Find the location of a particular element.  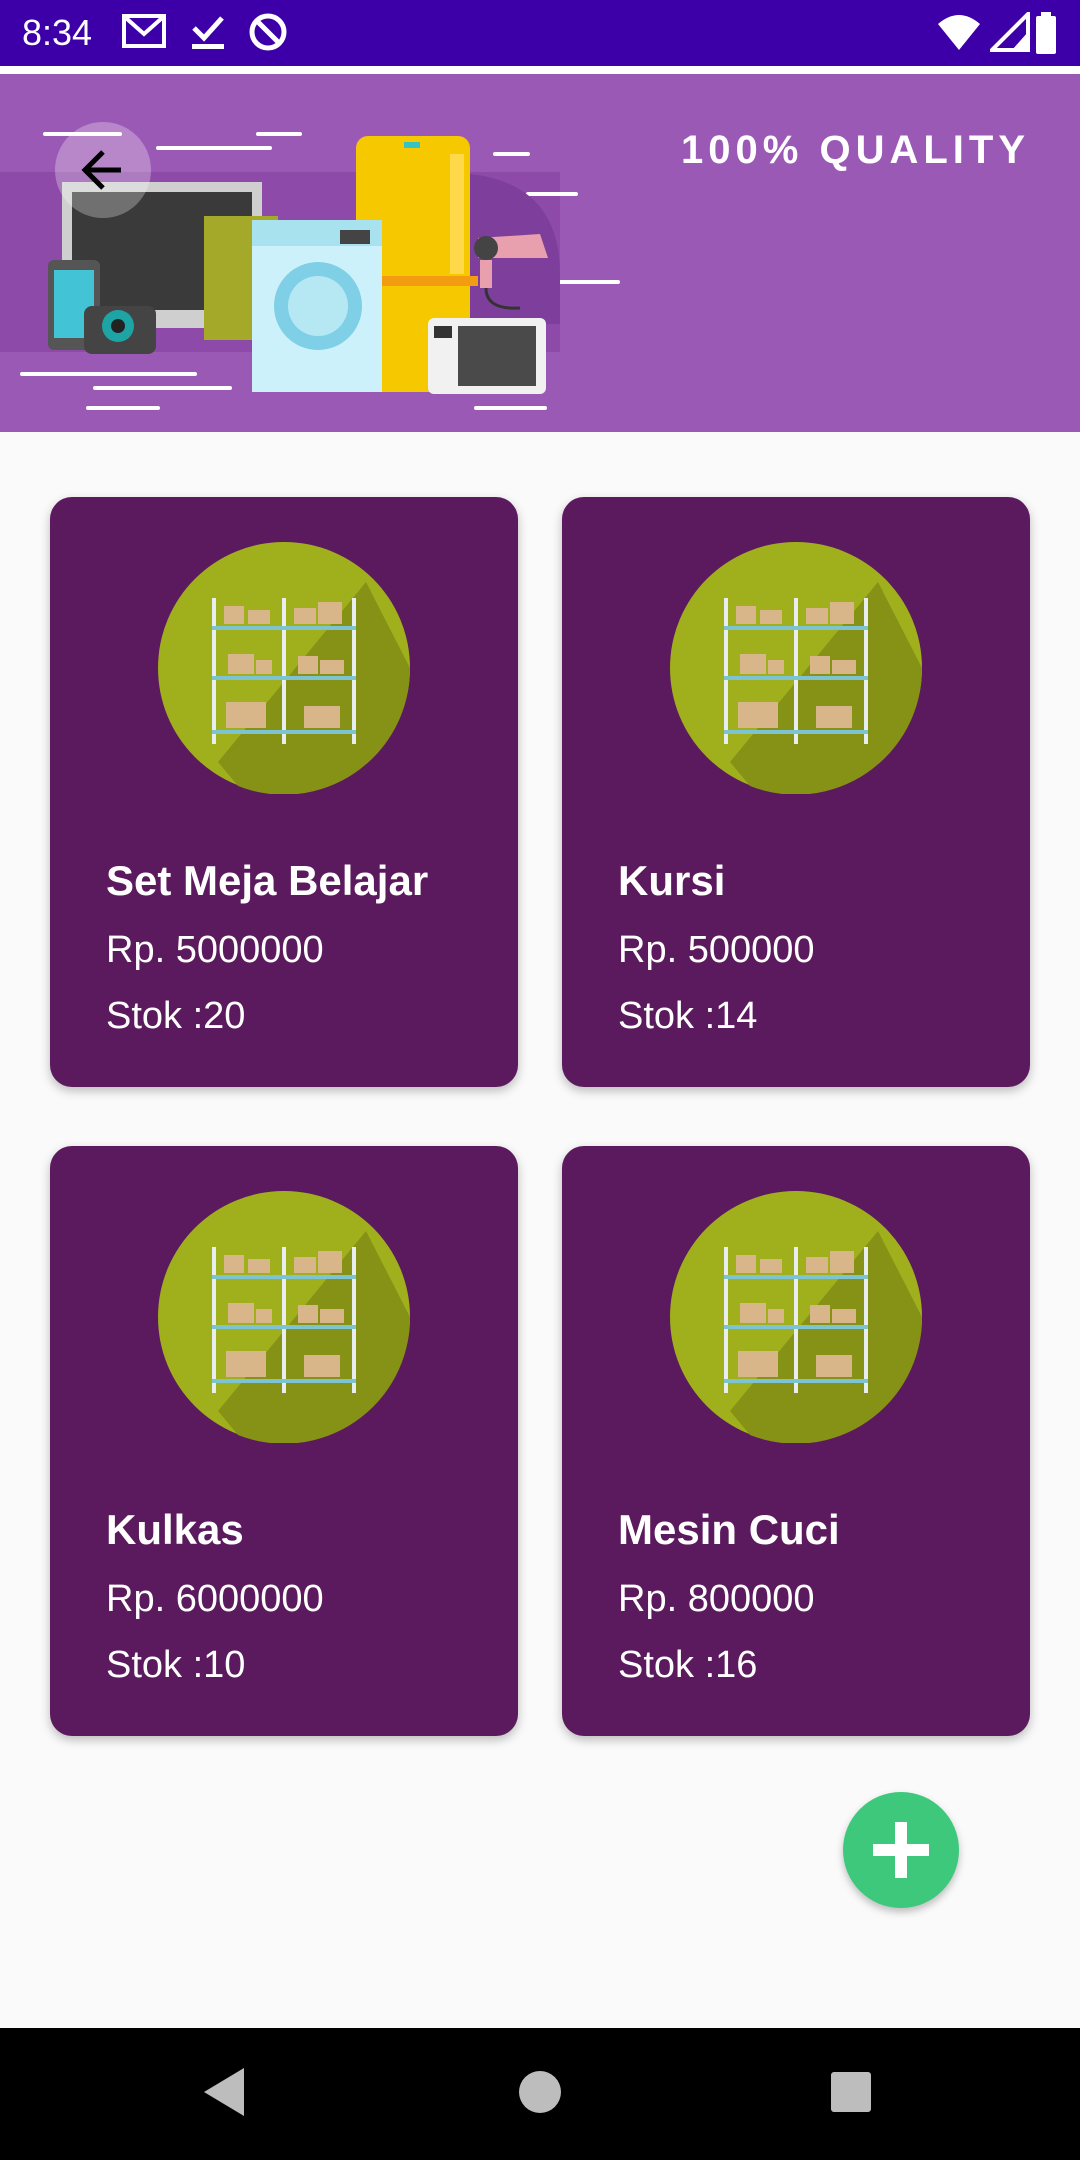

product-price: Rp. 5000000 is located at coordinates (215, 950).